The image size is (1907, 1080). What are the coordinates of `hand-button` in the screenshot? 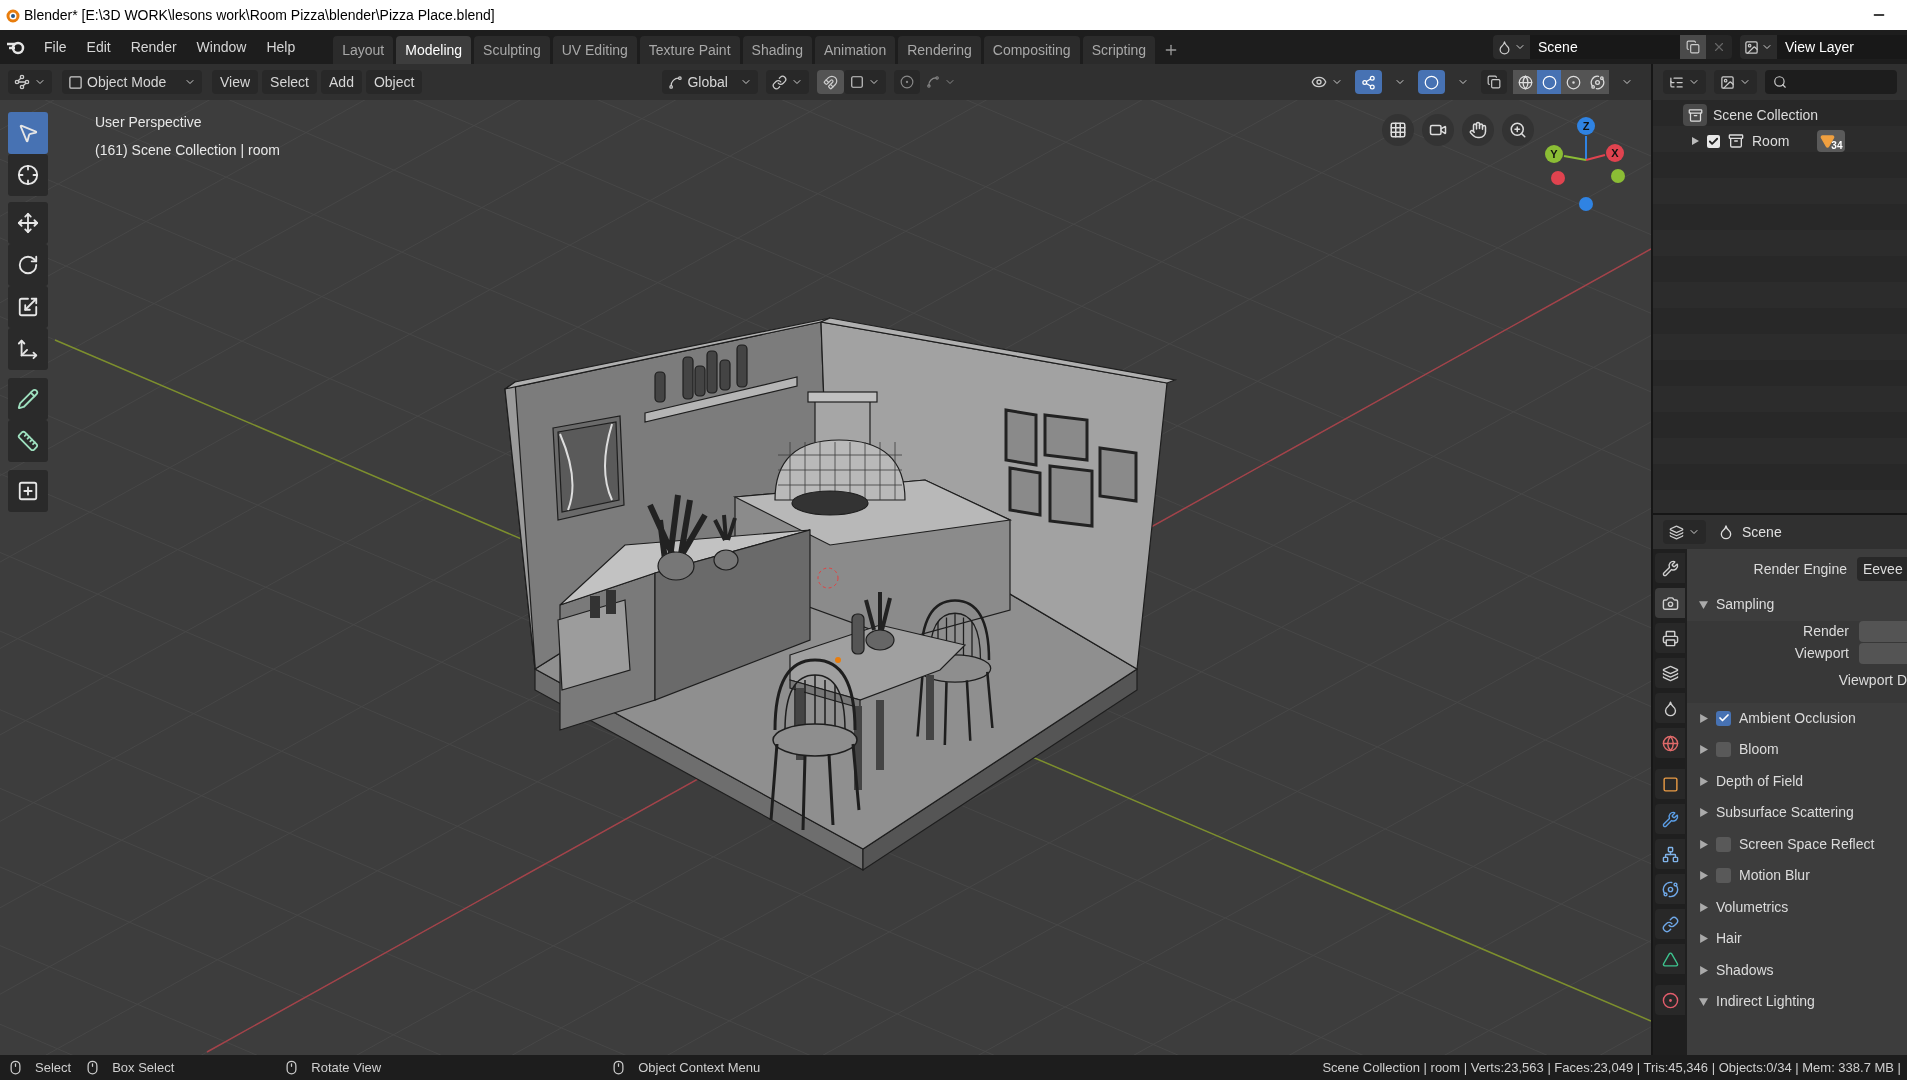 It's located at (1478, 130).